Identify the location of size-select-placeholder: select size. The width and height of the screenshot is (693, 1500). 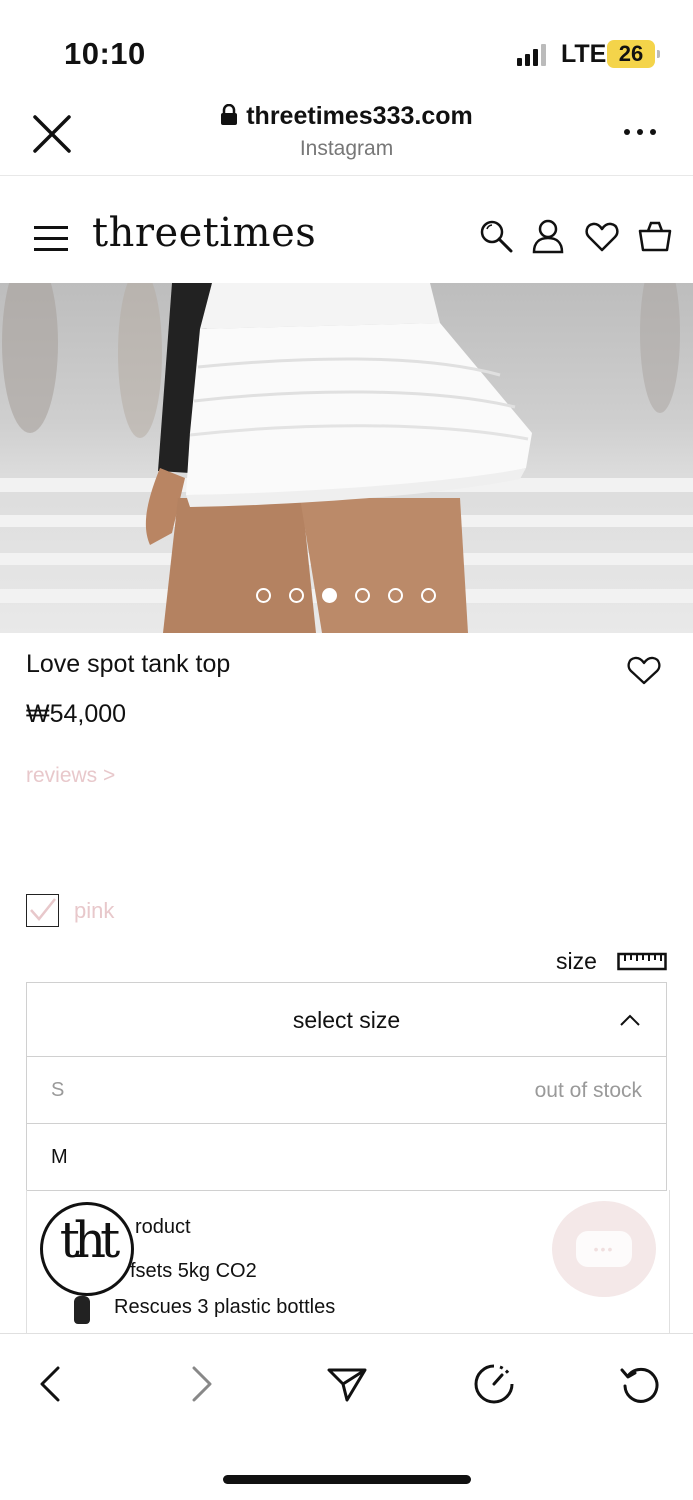
(346, 1020).